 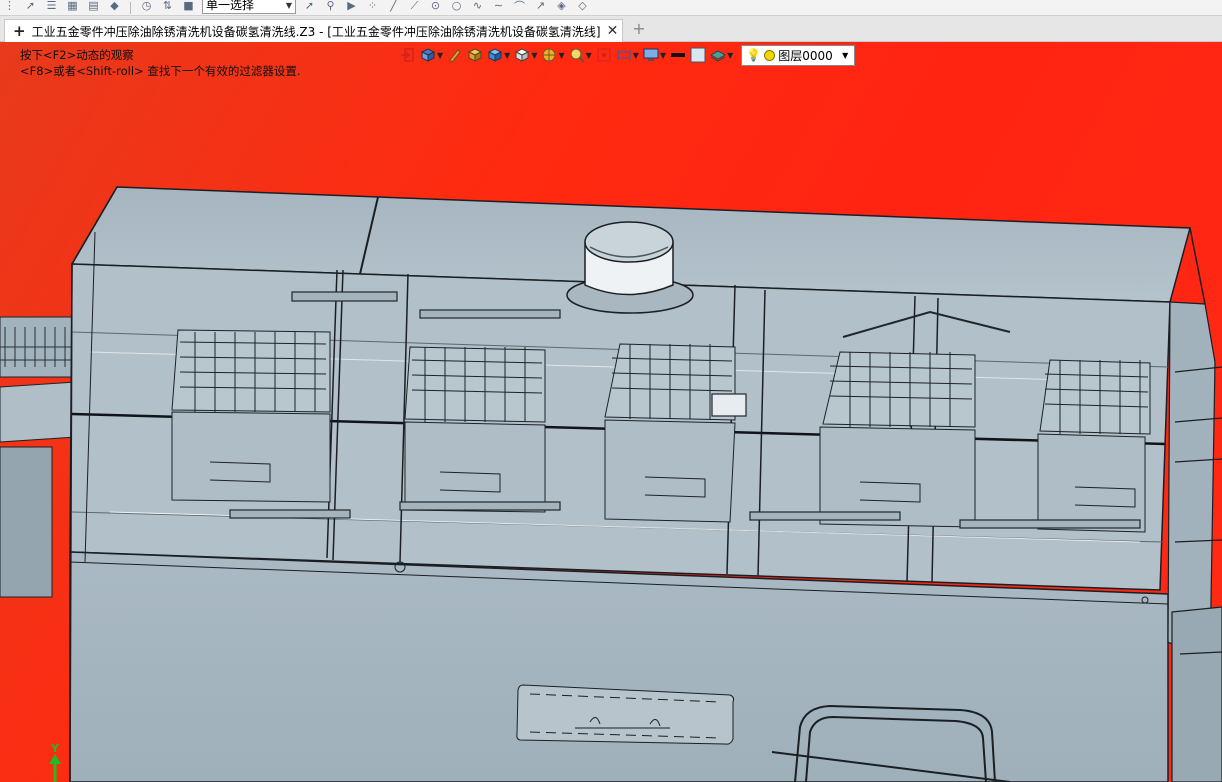 I want to click on shaded-box-icon, so click(x=475, y=55).